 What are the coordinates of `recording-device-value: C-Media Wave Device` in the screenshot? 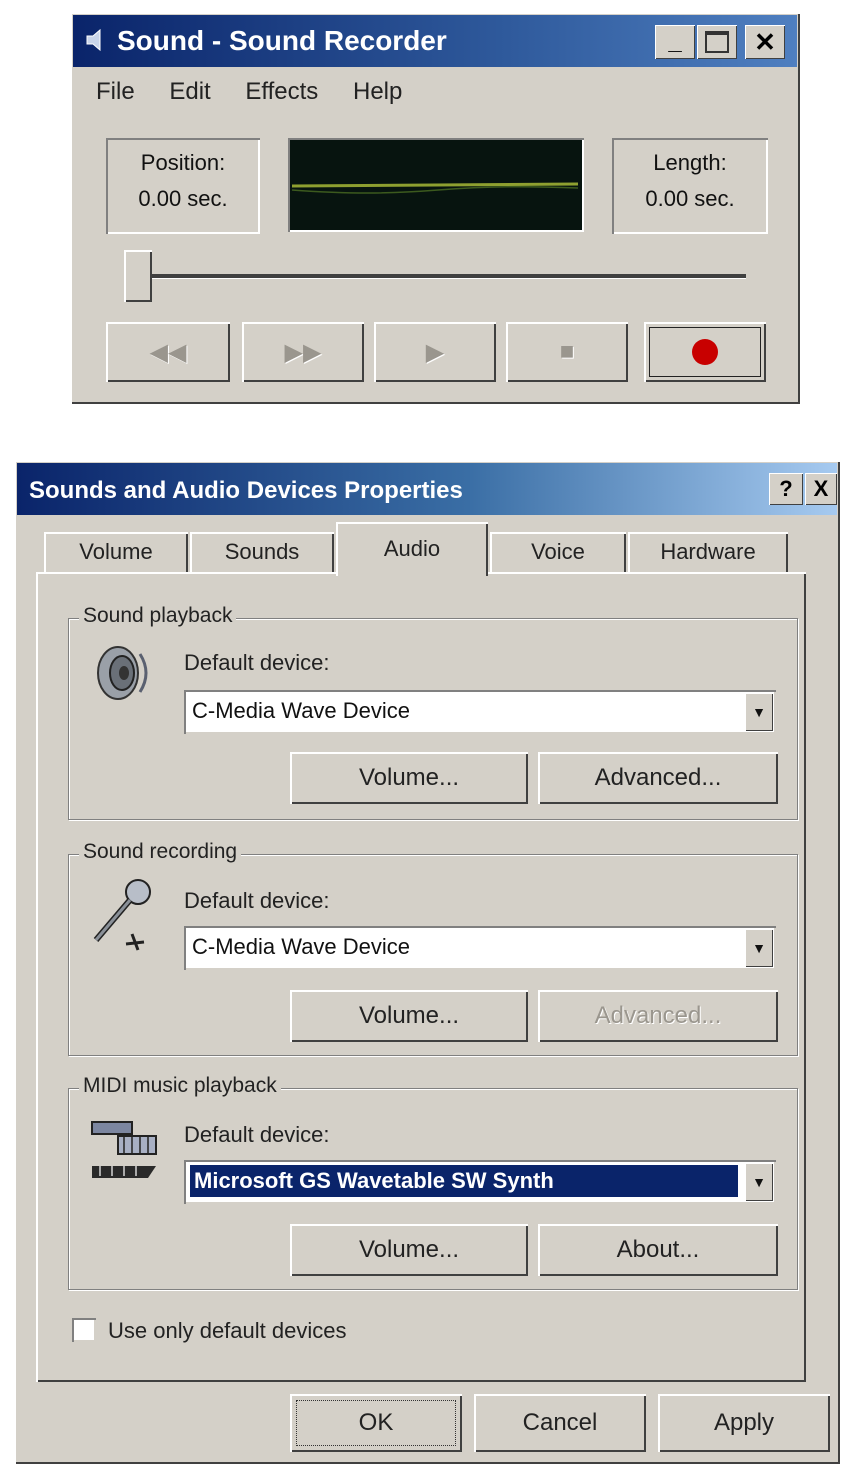 It's located at (301, 946).